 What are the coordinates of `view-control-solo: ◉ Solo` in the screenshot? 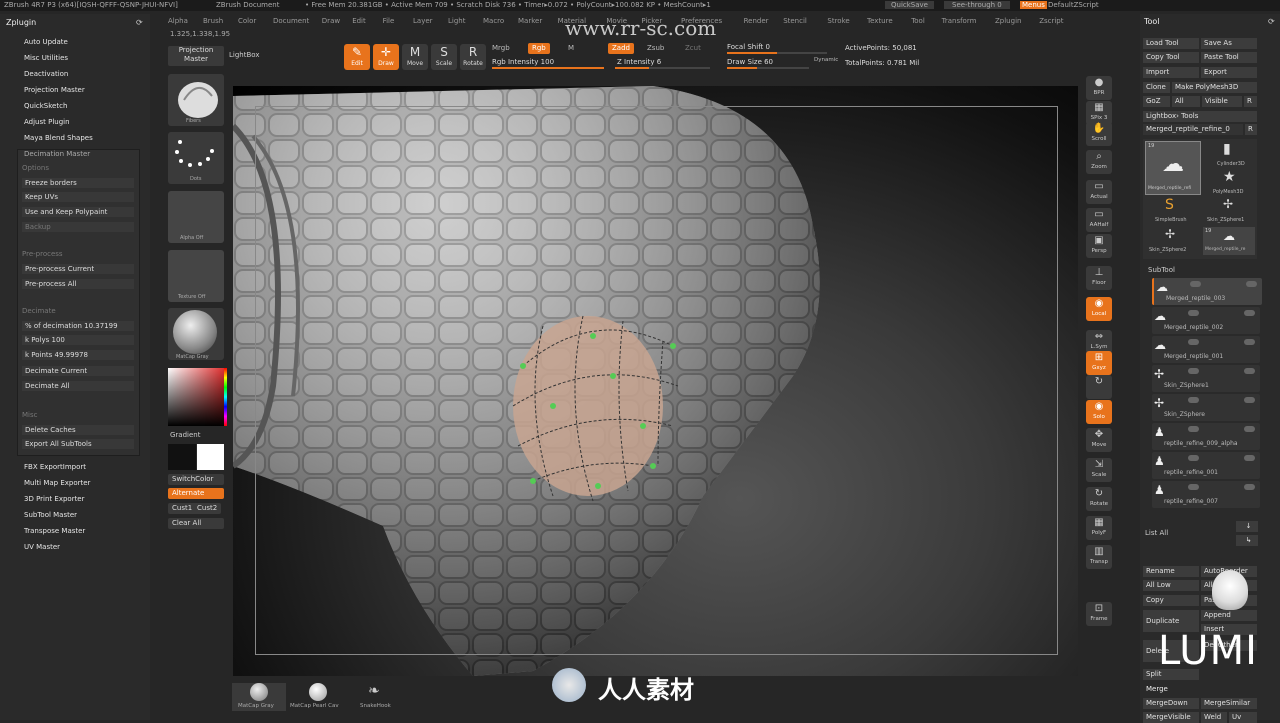 It's located at (1099, 412).